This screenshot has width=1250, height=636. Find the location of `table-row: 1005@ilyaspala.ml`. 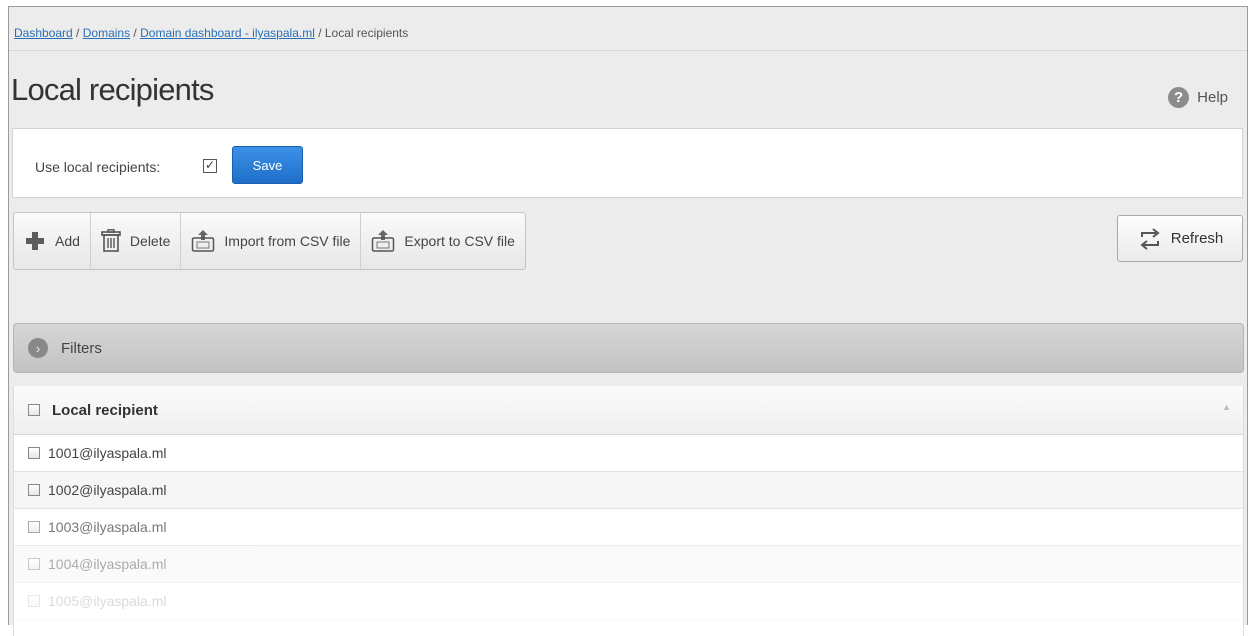

table-row: 1005@ilyaspala.ml is located at coordinates (628, 601).